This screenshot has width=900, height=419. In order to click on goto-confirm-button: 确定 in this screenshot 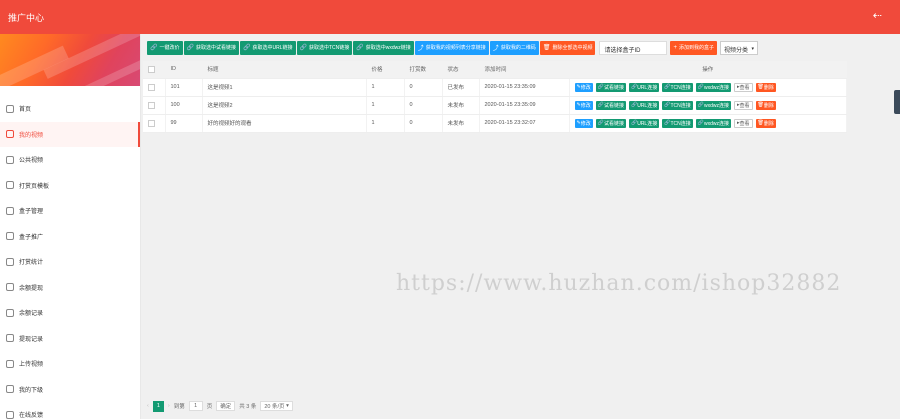, I will do `click(226, 406)`.